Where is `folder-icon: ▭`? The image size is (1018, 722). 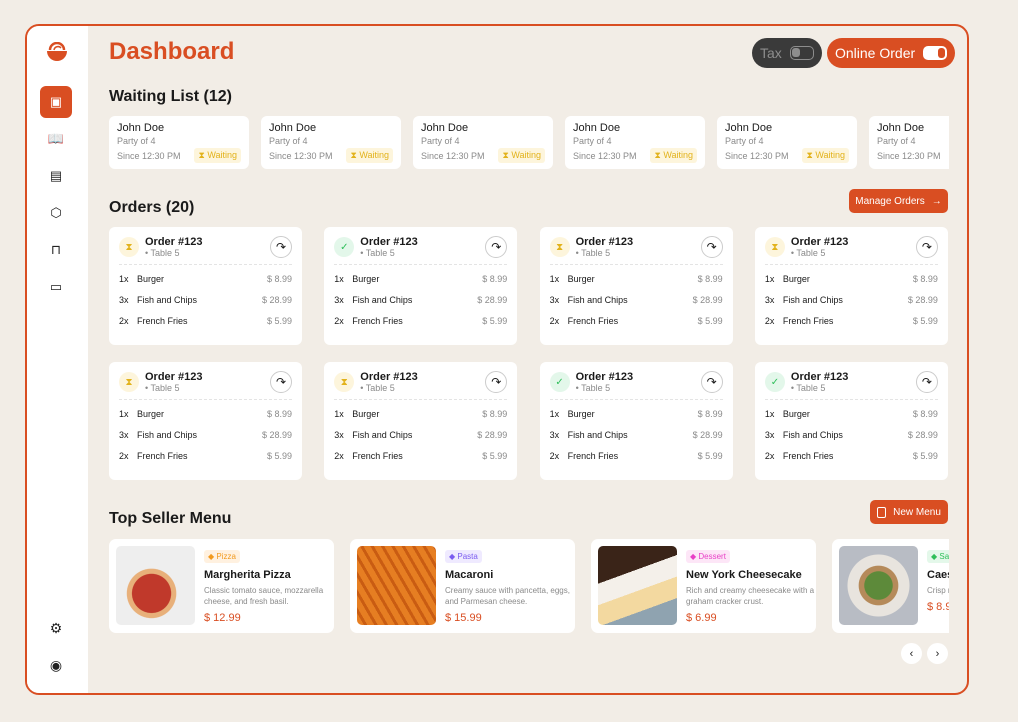
folder-icon: ▭ is located at coordinates (56, 286).